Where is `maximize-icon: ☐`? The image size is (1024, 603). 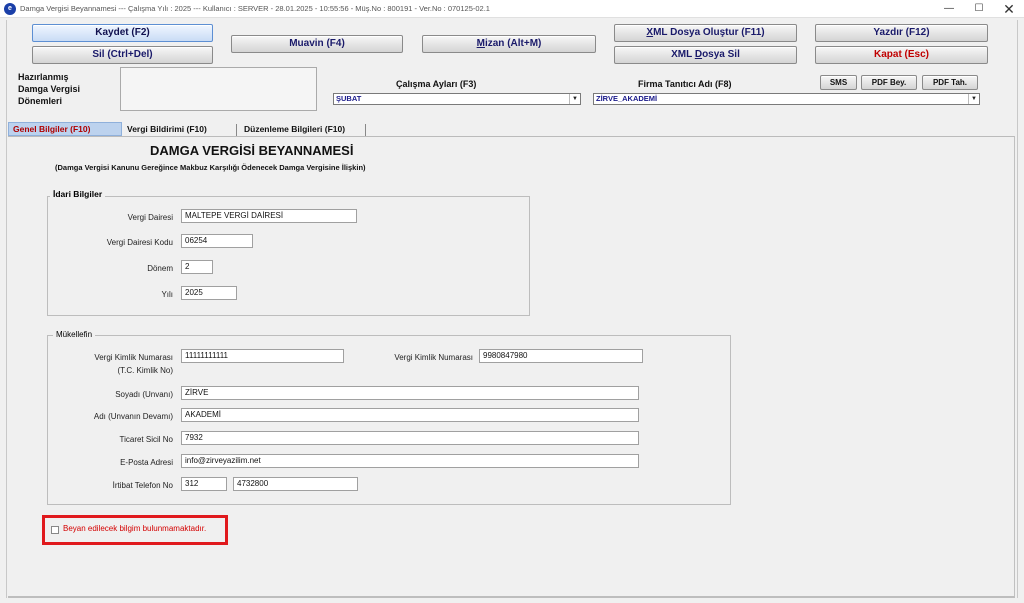 maximize-icon: ☐ is located at coordinates (979, 9).